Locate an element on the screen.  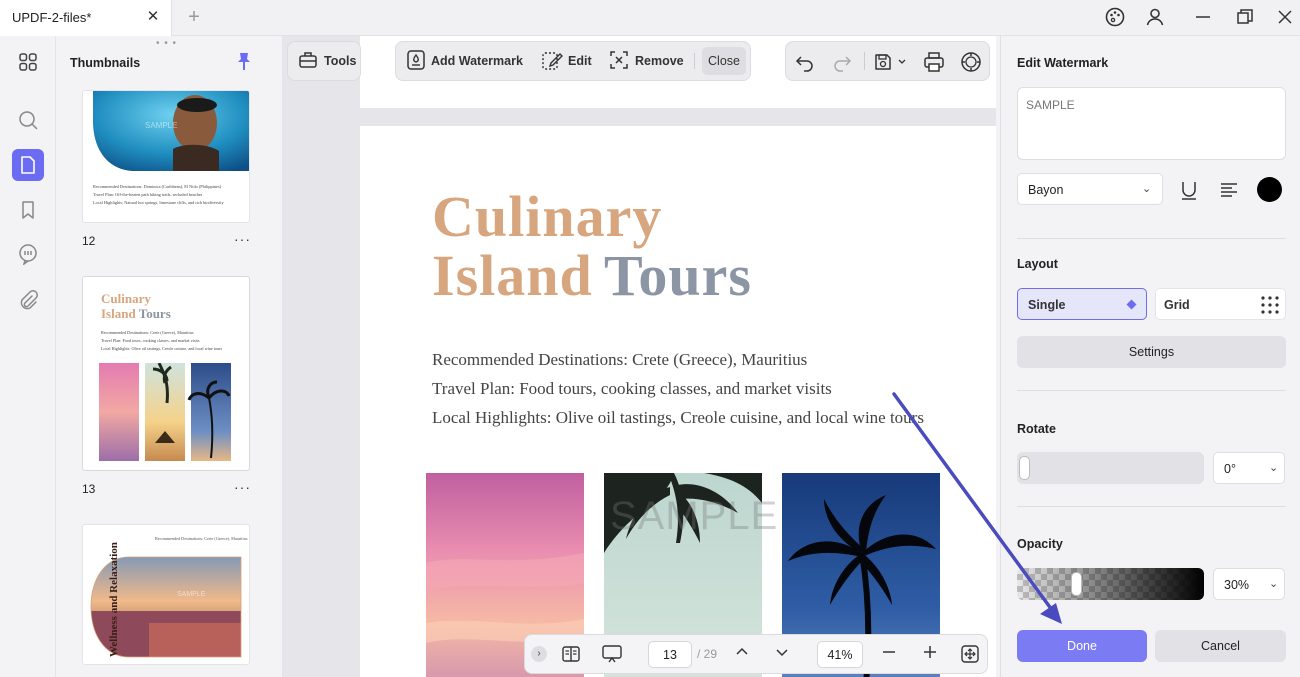
save-icon is located at coordinates (883, 62).